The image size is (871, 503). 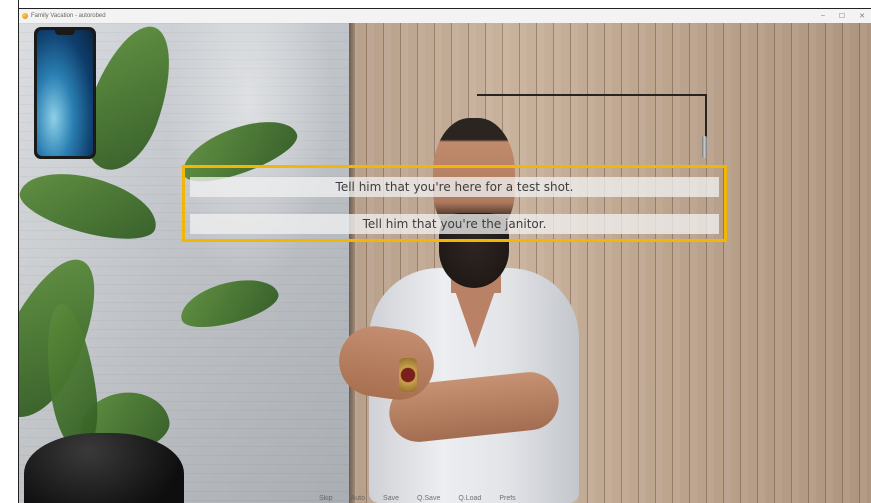 I want to click on phone-screen, so click(x=65, y=93).